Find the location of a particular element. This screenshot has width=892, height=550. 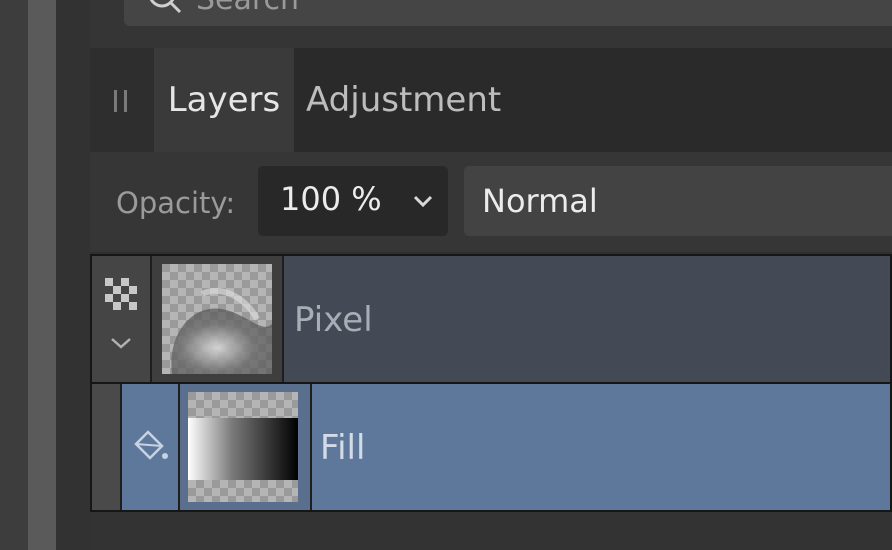

panel-grip-icon is located at coordinates (122, 100).